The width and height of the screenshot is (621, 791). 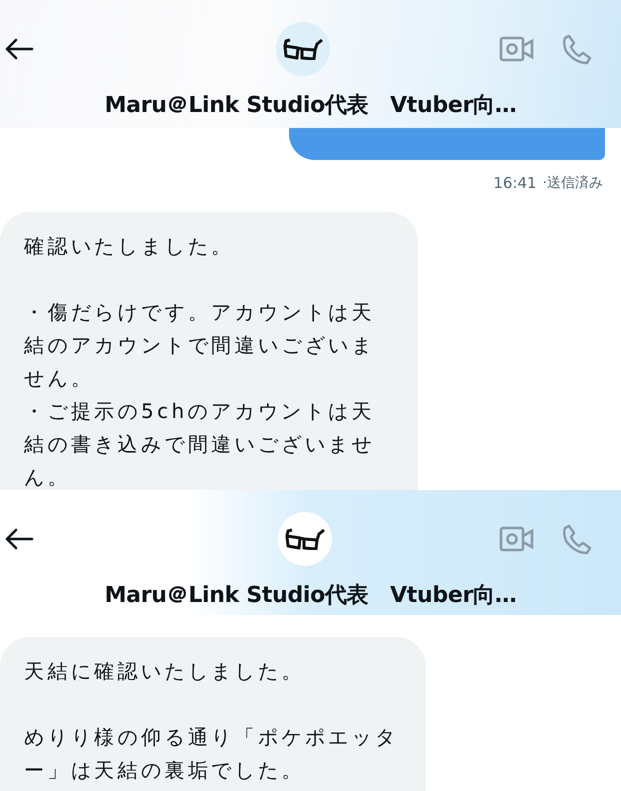 I want to click on message-status: ·送信済み, so click(x=572, y=183).